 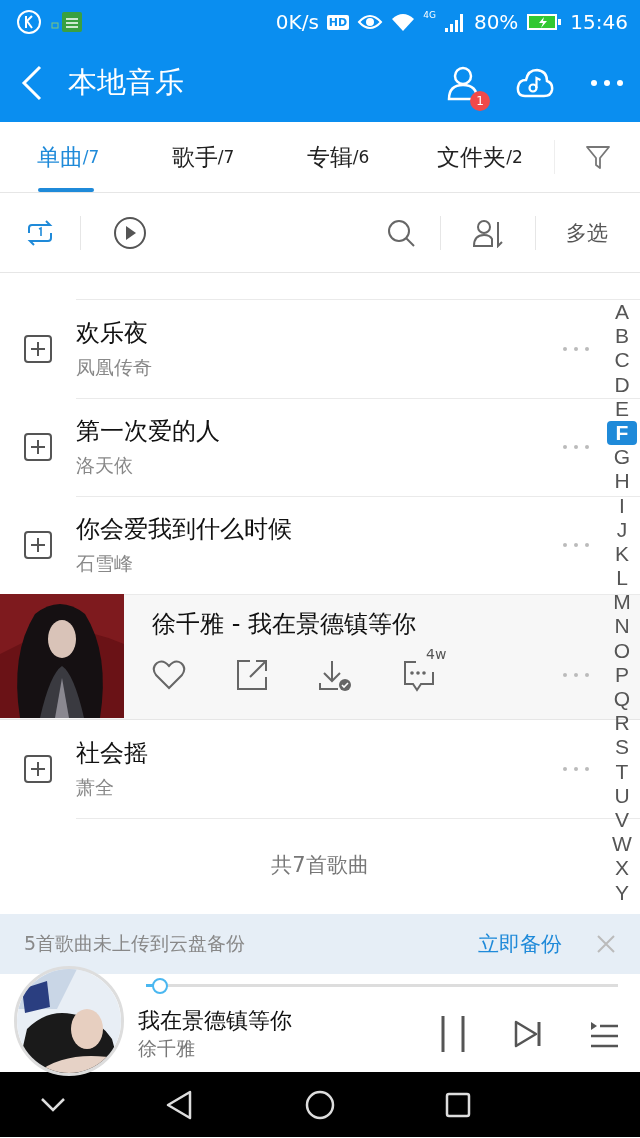 I want to click on clock: 15:46, so click(x=599, y=22).